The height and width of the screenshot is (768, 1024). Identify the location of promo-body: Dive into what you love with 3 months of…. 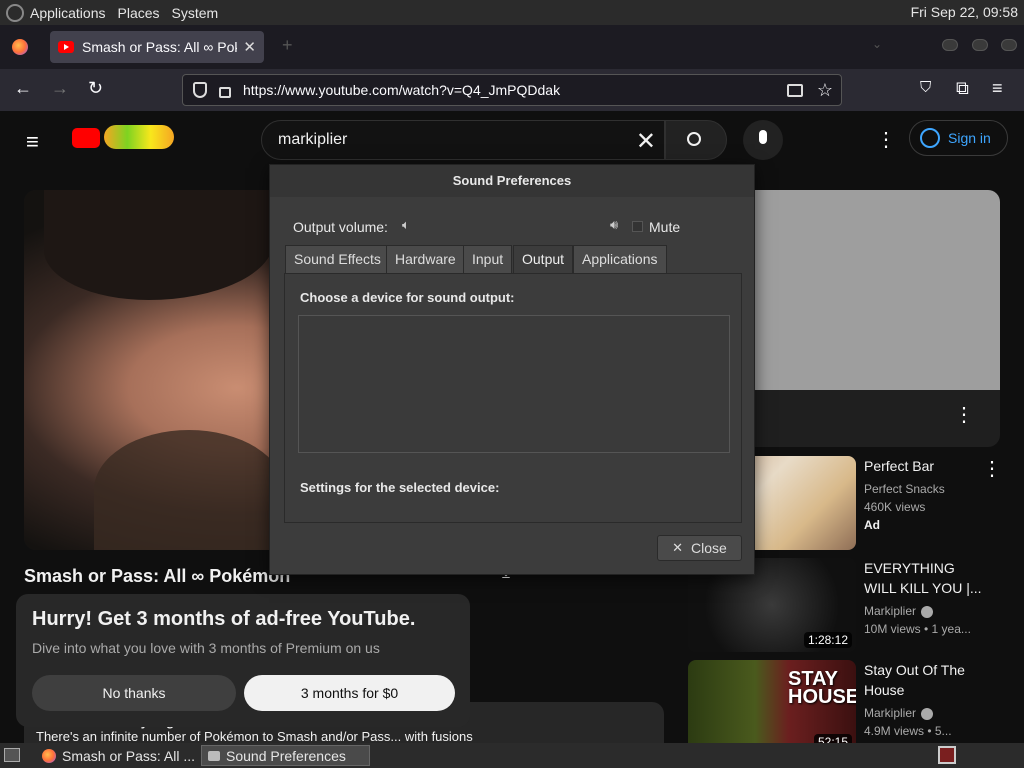
(206, 648).